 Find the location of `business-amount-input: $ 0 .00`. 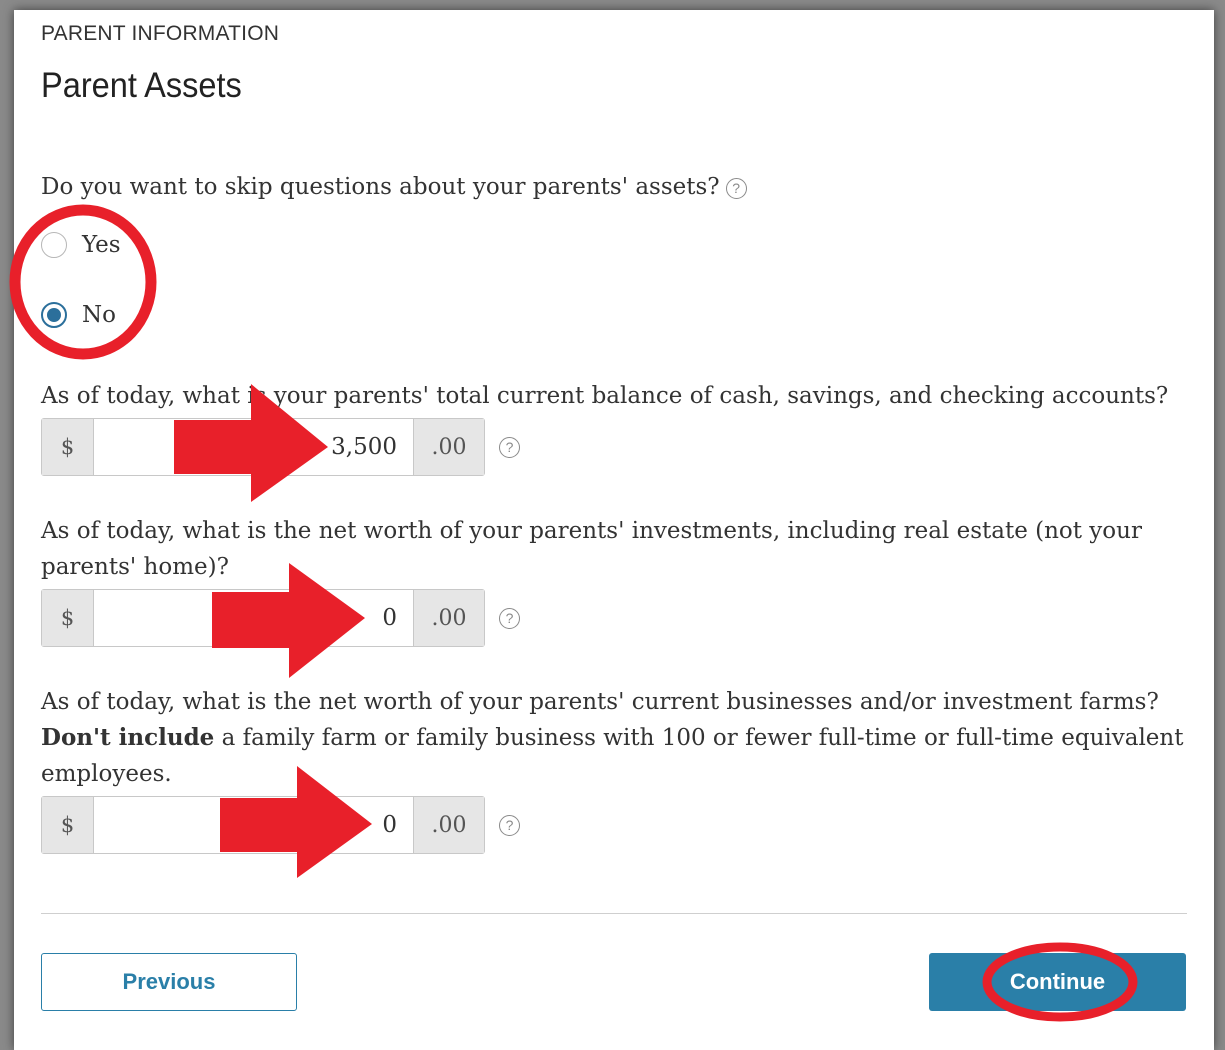

business-amount-input: $ 0 .00 is located at coordinates (263, 825).